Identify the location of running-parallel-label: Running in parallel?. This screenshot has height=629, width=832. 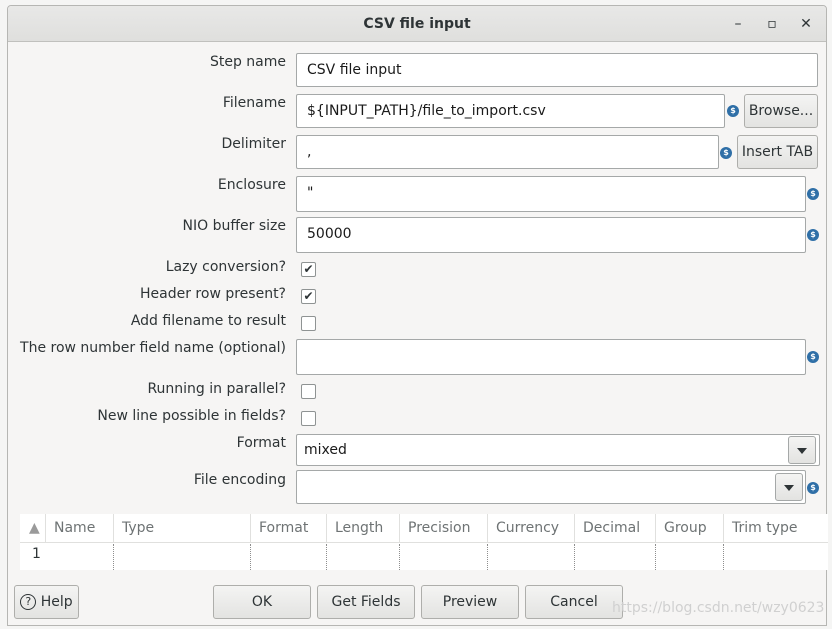
(216, 389).